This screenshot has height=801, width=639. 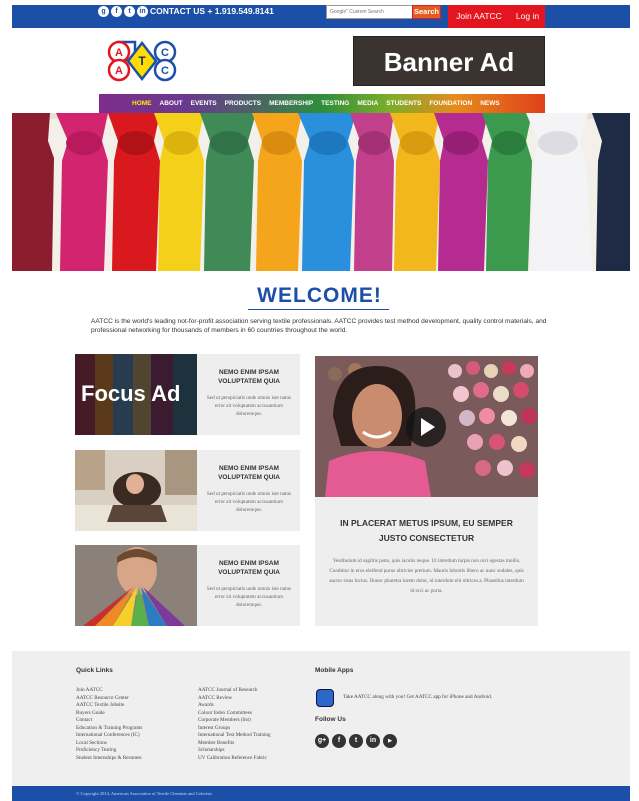 What do you see at coordinates (234, 744) in the screenshot?
I see `footer-link: Member Benefits` at bounding box center [234, 744].